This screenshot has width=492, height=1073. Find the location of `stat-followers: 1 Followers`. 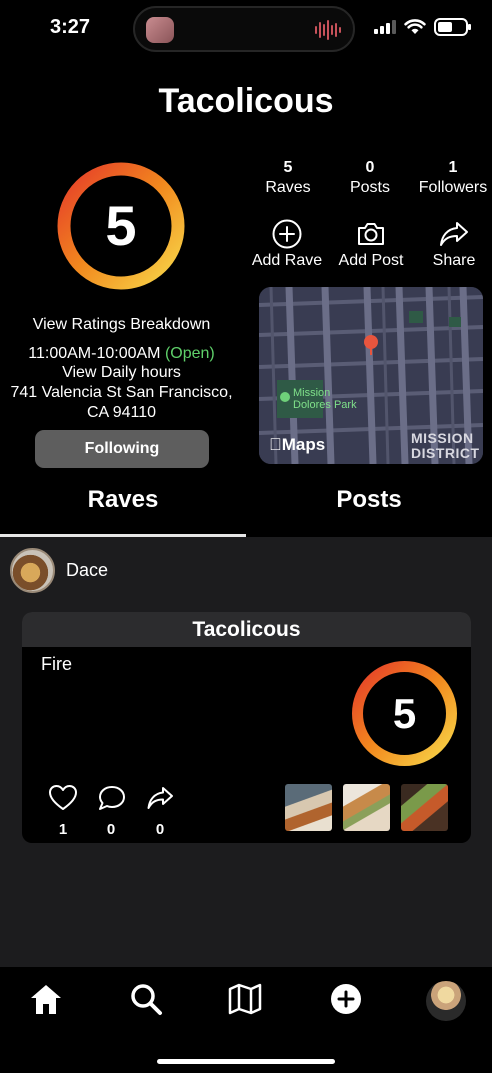

stat-followers: 1 Followers is located at coordinates (452, 179).